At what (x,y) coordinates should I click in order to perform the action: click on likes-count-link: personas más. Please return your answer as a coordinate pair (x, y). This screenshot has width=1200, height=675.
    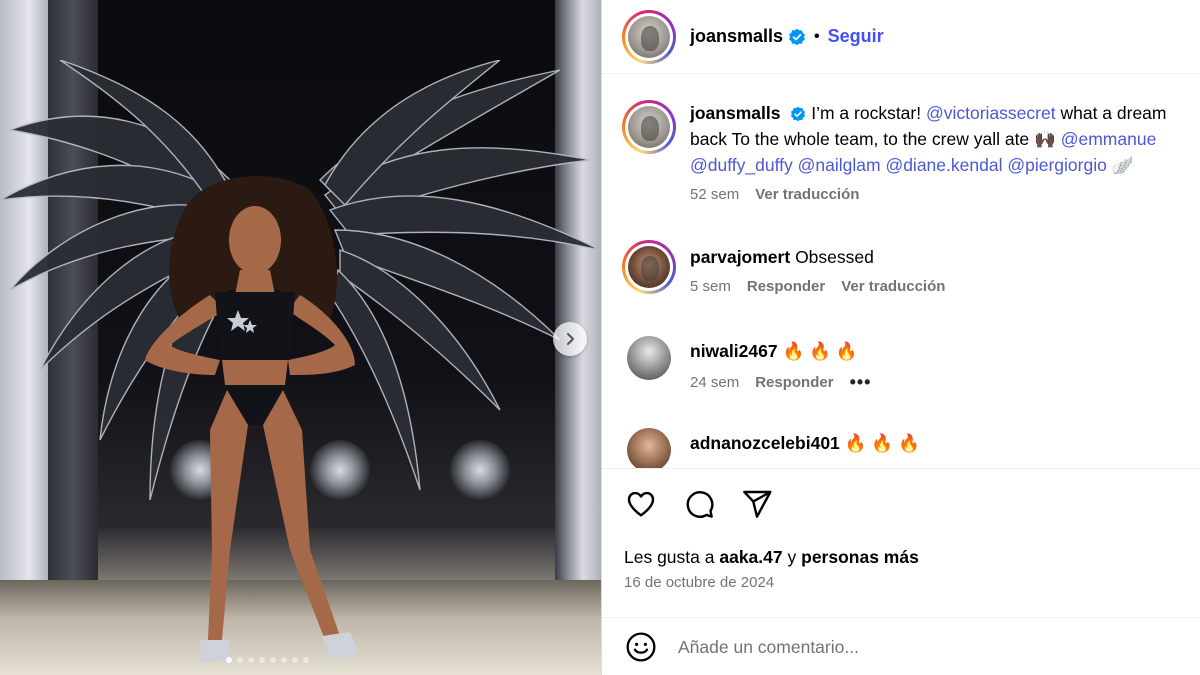
    Looking at the image, I should click on (860, 557).